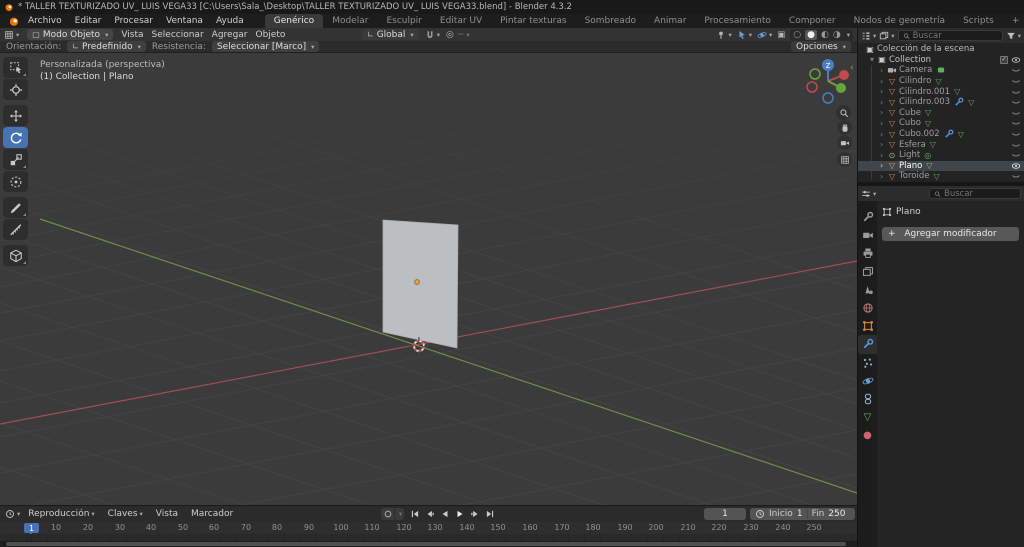 The image size is (1024, 547). Describe the element at coordinates (781, 35) in the screenshot. I see `xray-toggle: ▣` at that location.